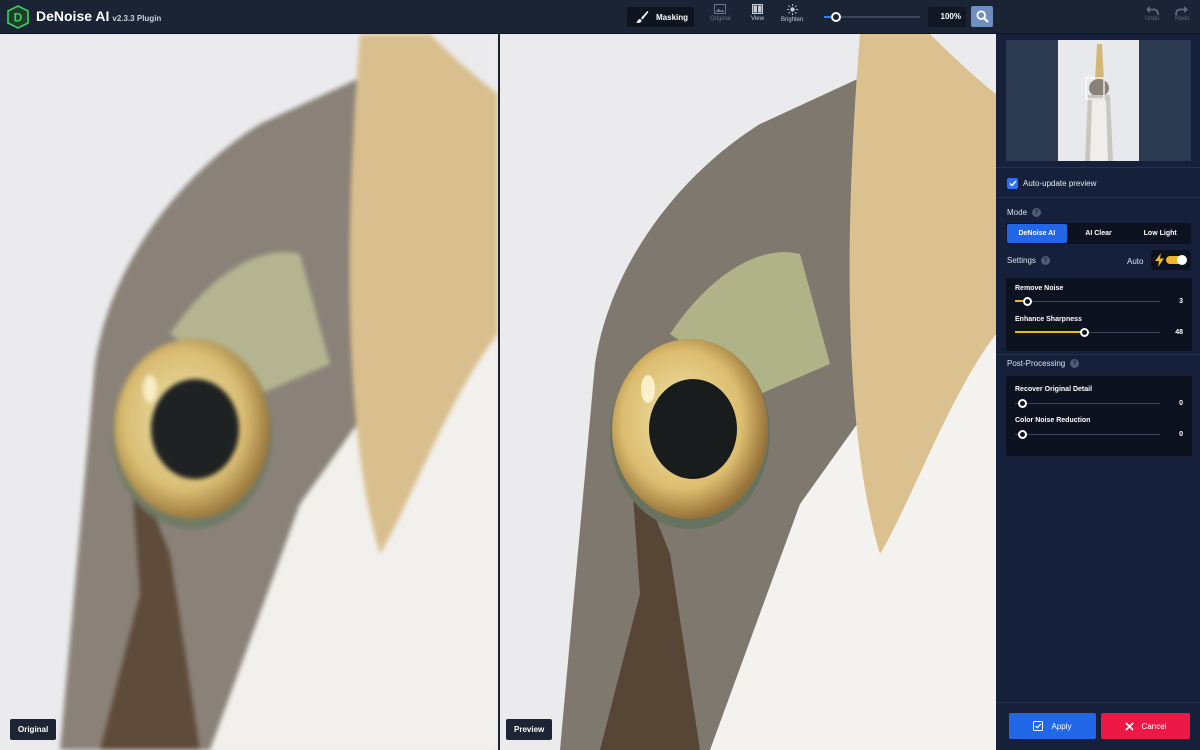  What do you see at coordinates (720, 9) in the screenshot?
I see `image-icon` at bounding box center [720, 9].